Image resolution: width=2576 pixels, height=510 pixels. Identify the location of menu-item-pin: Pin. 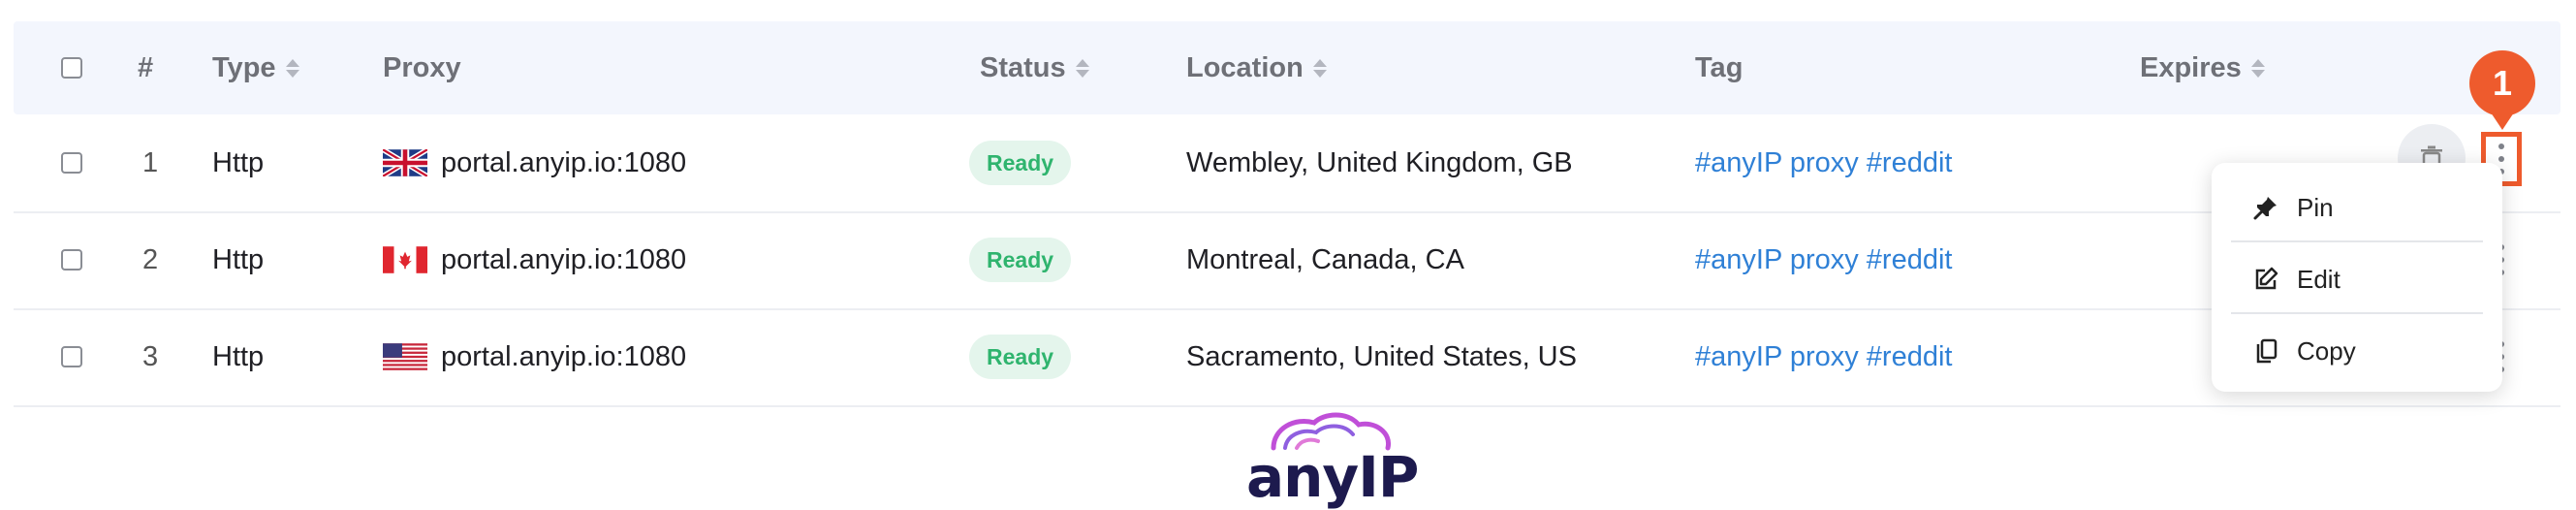
(2357, 207).